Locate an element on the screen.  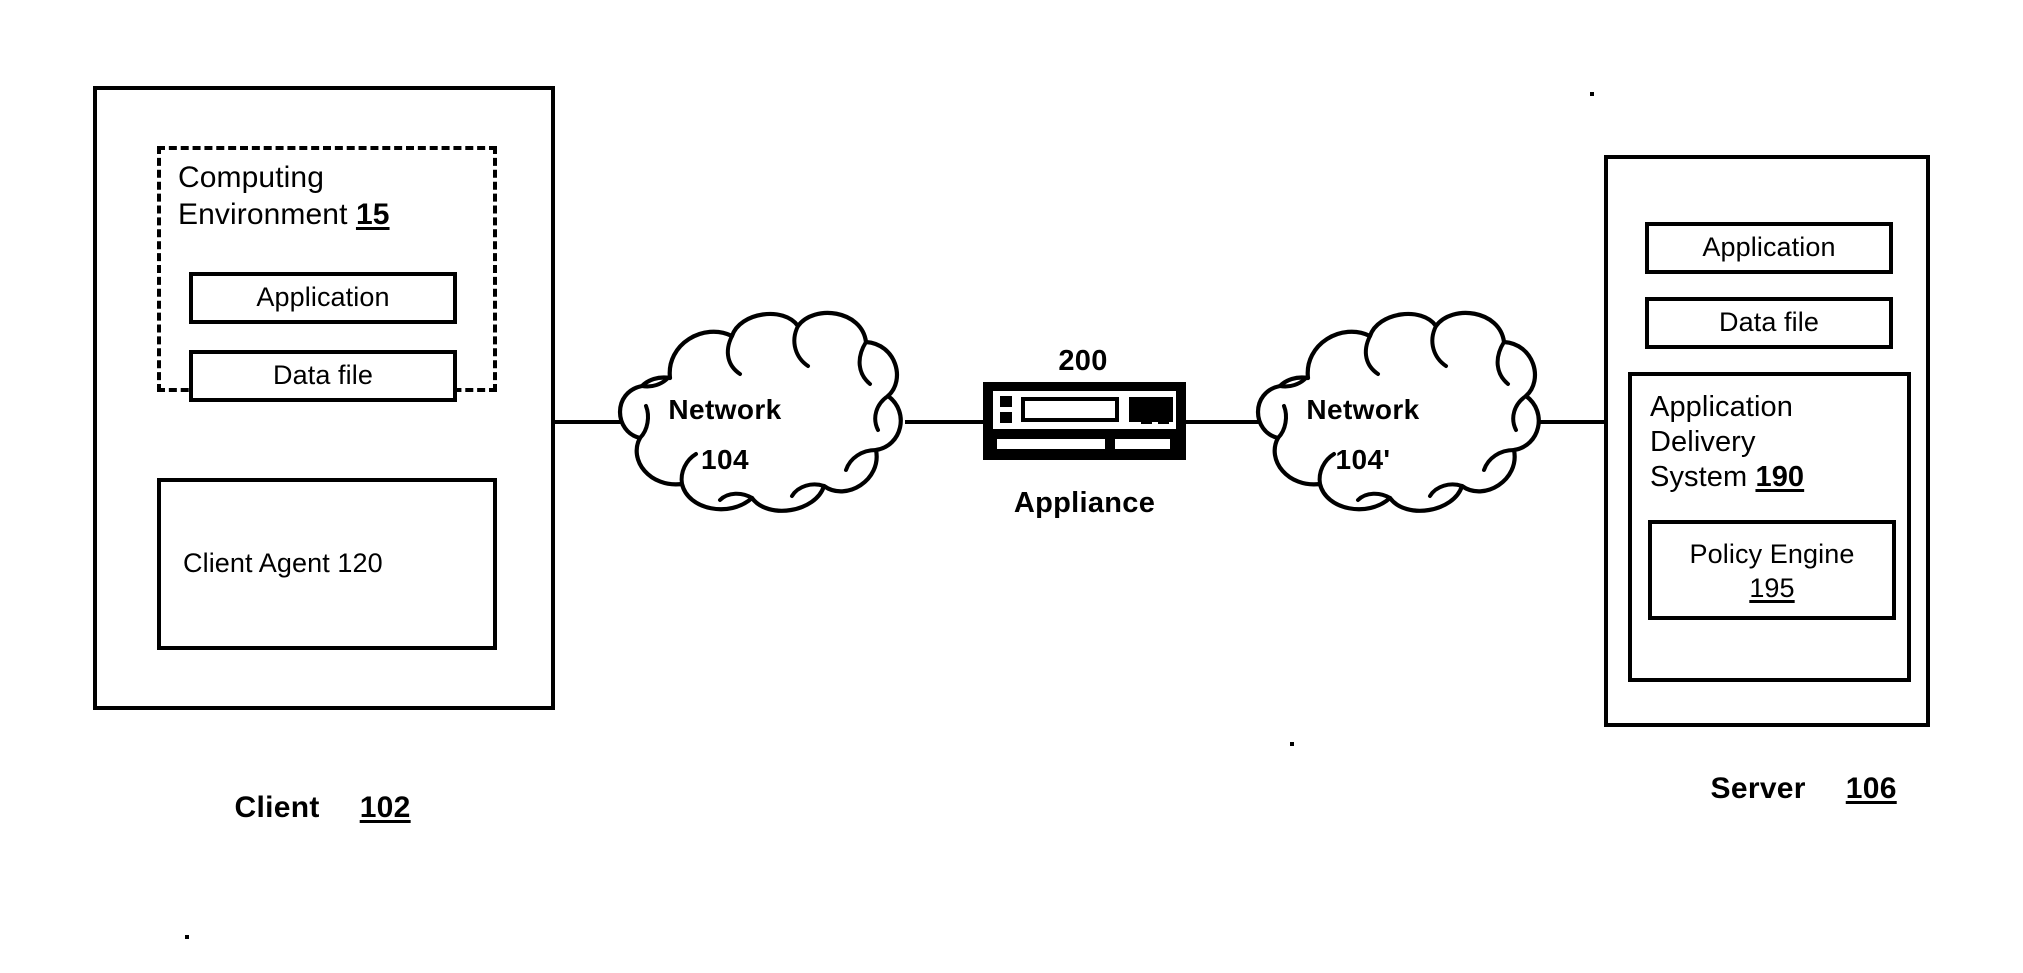
computing-environment-ref: 15 is located at coordinates (372, 214).